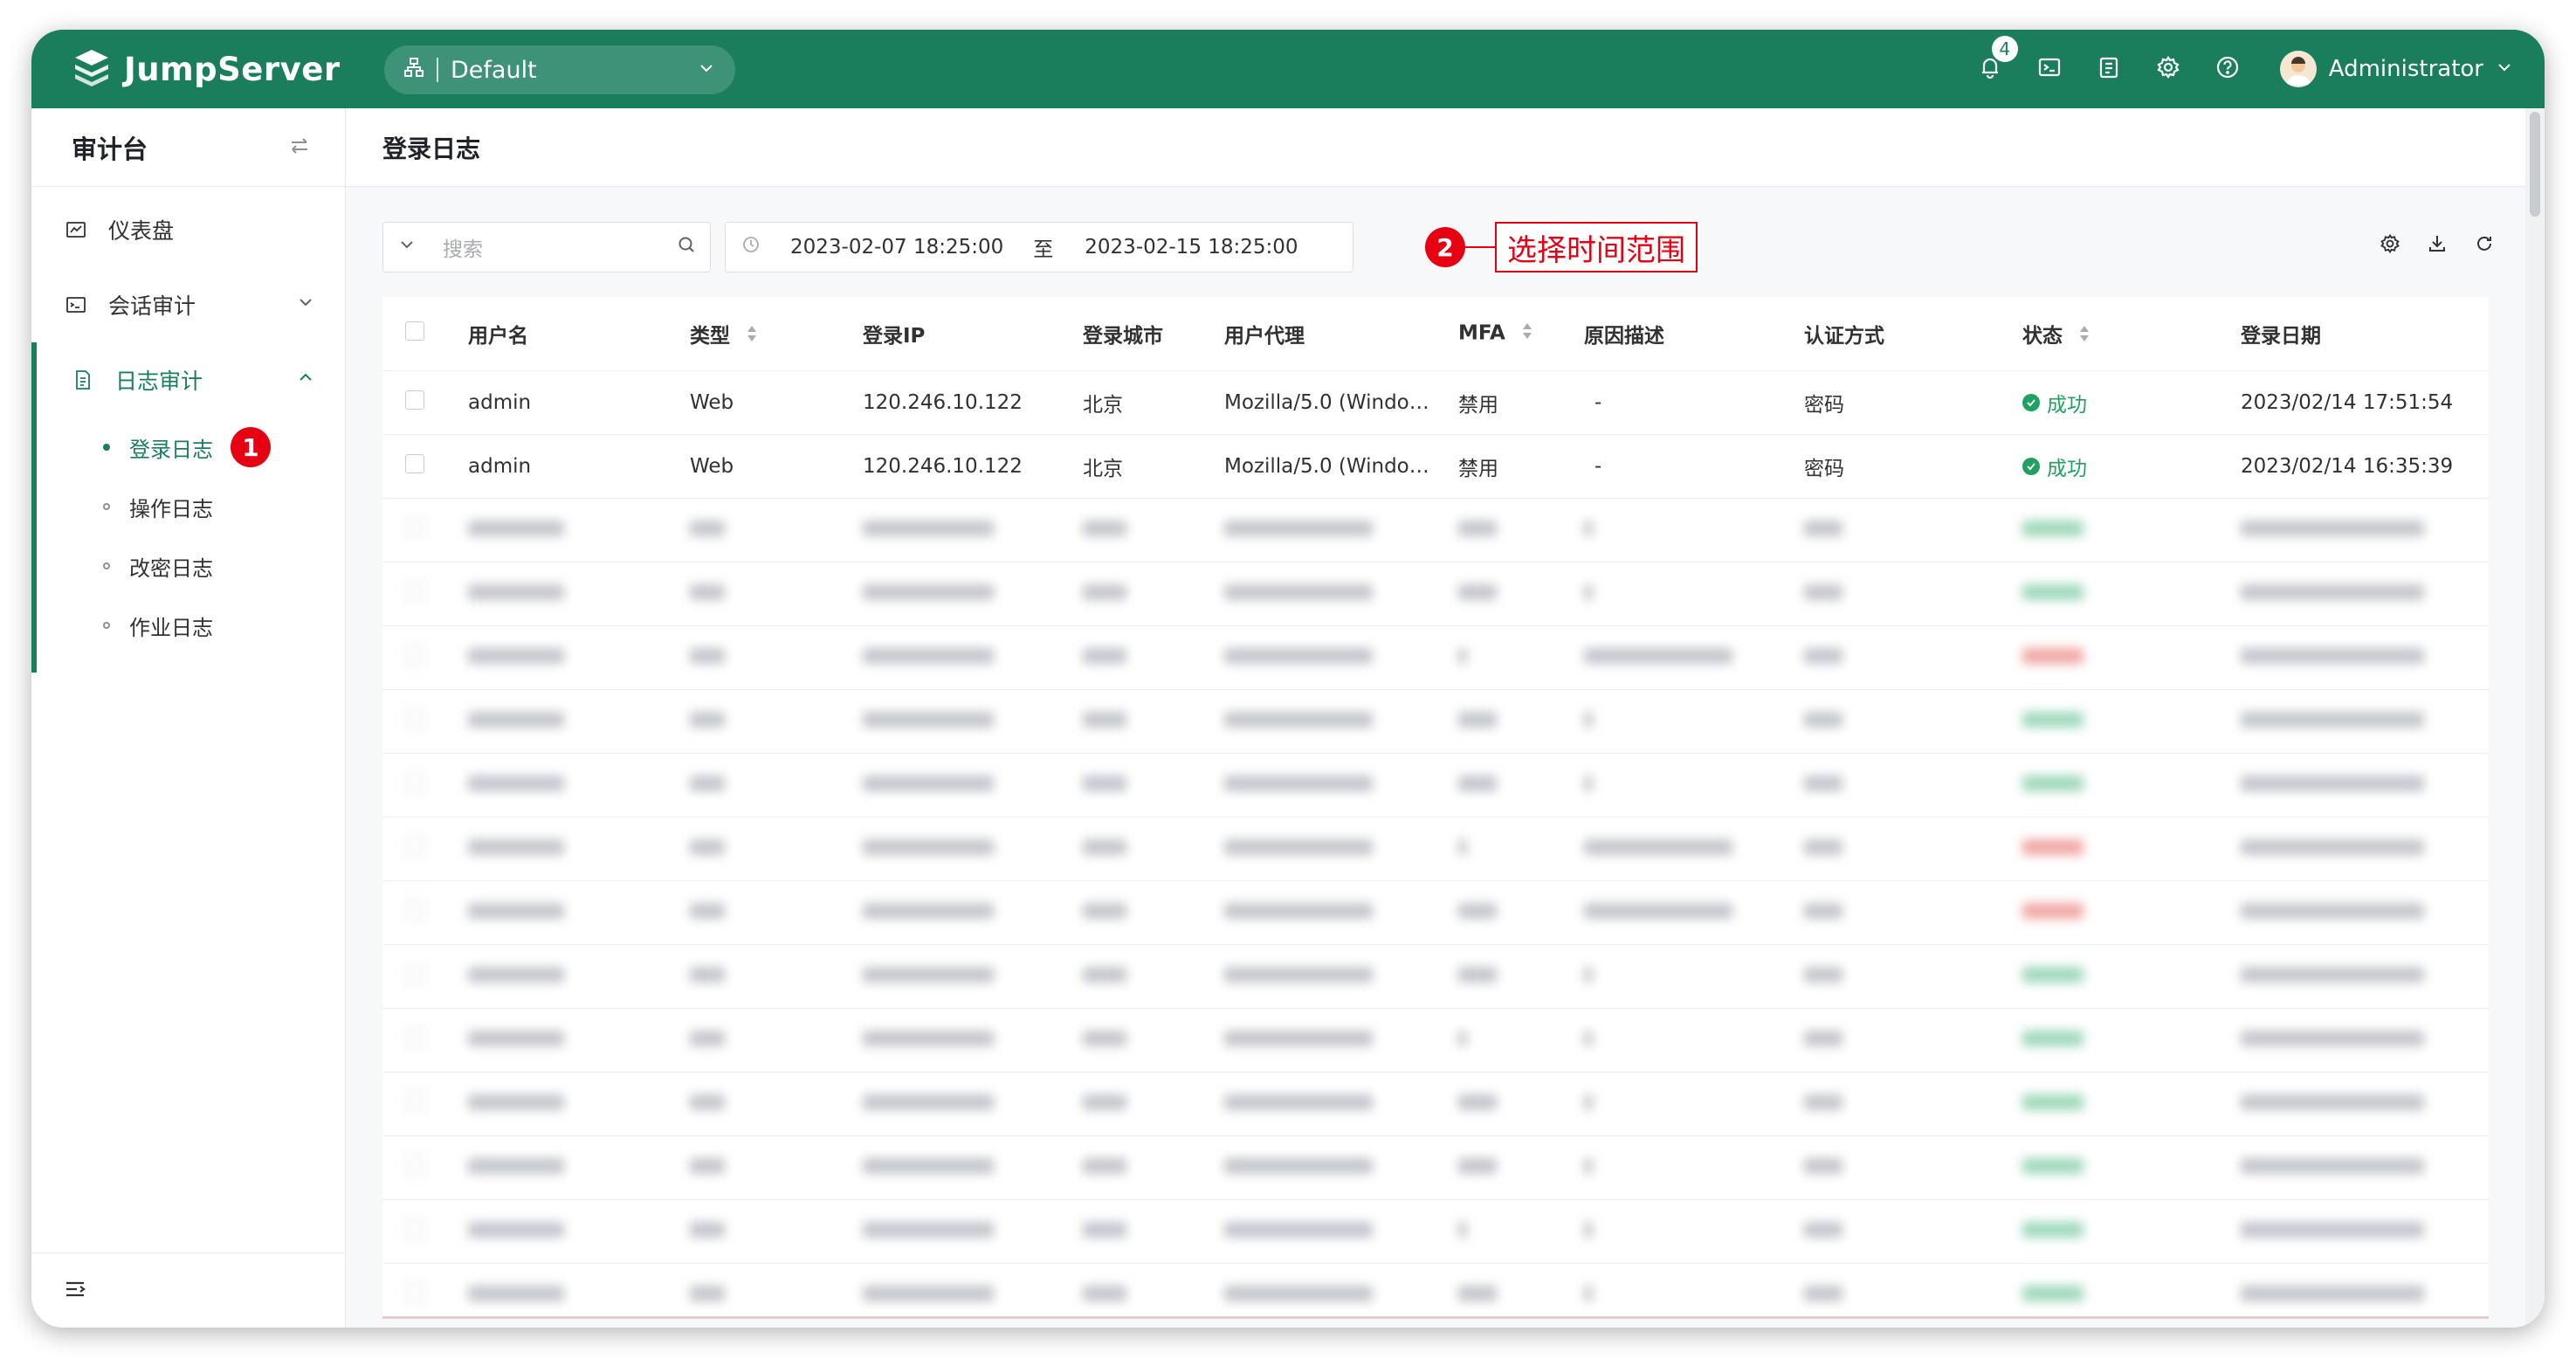  What do you see at coordinates (414, 331) in the screenshot?
I see `checkbox` at bounding box center [414, 331].